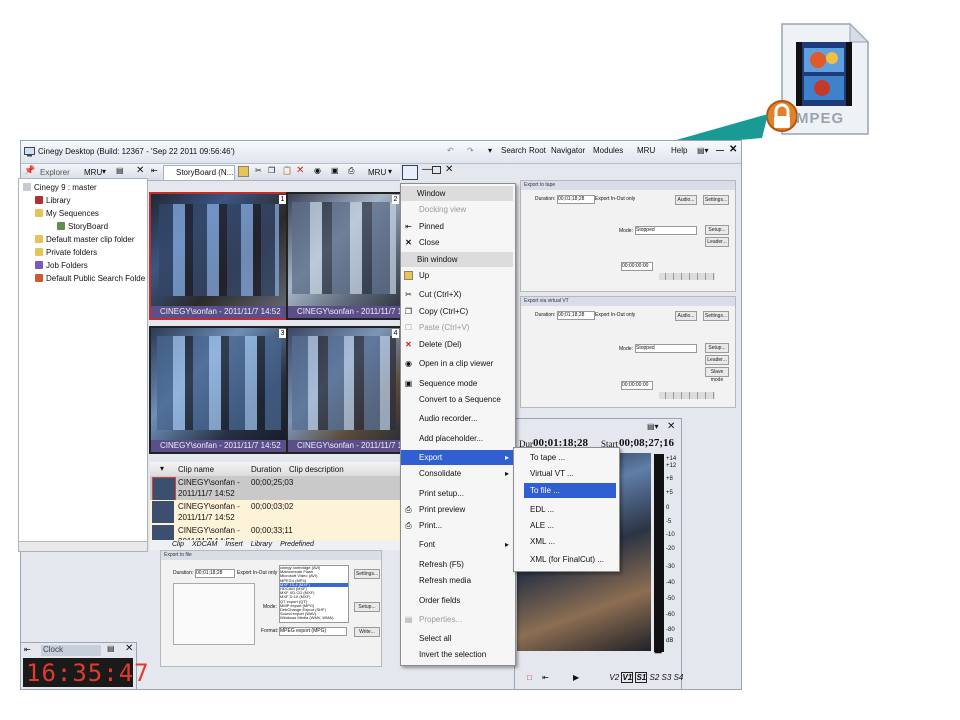 The height and width of the screenshot is (720, 960). I want to click on menu-item-delete: ✕ Delete (Del), so click(457, 344).